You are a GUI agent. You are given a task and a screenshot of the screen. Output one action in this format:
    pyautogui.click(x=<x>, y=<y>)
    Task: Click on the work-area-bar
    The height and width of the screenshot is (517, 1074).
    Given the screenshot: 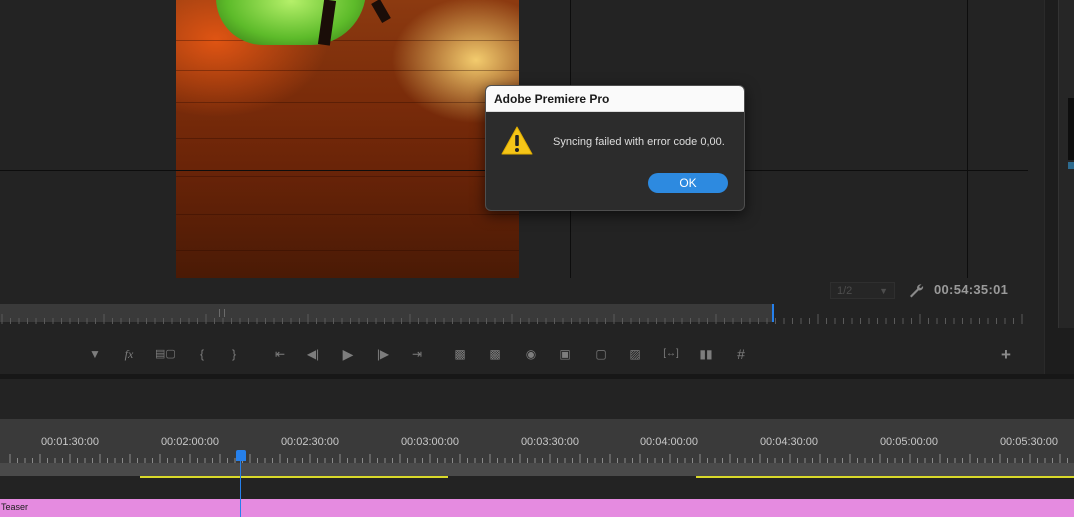 What is the action you would take?
    pyautogui.click(x=537, y=469)
    